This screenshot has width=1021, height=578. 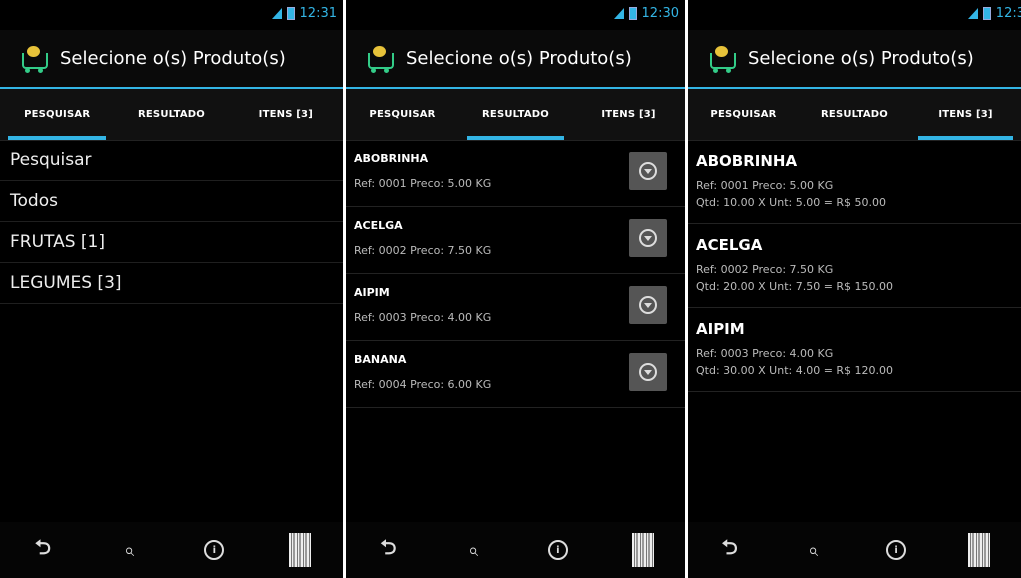 What do you see at coordinates (171, 283) in the screenshot?
I see `search-item-legumes: LEGUMES [3]` at bounding box center [171, 283].